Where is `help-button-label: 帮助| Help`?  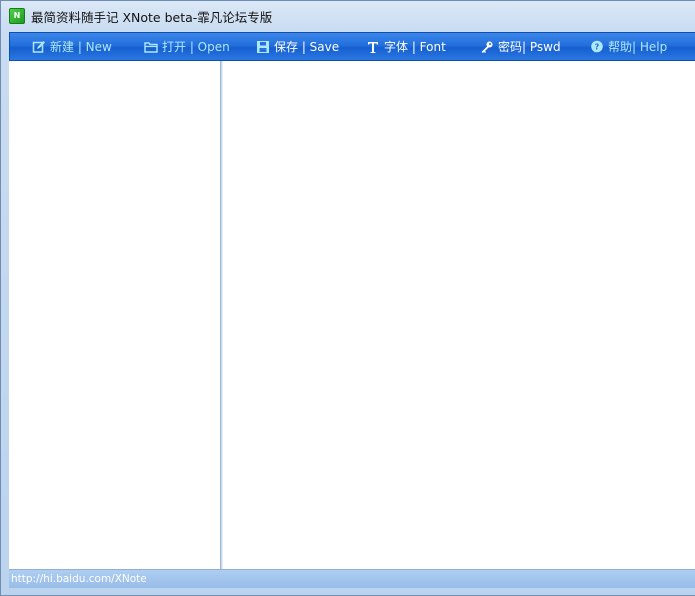 help-button-label: 帮助| Help is located at coordinates (638, 46).